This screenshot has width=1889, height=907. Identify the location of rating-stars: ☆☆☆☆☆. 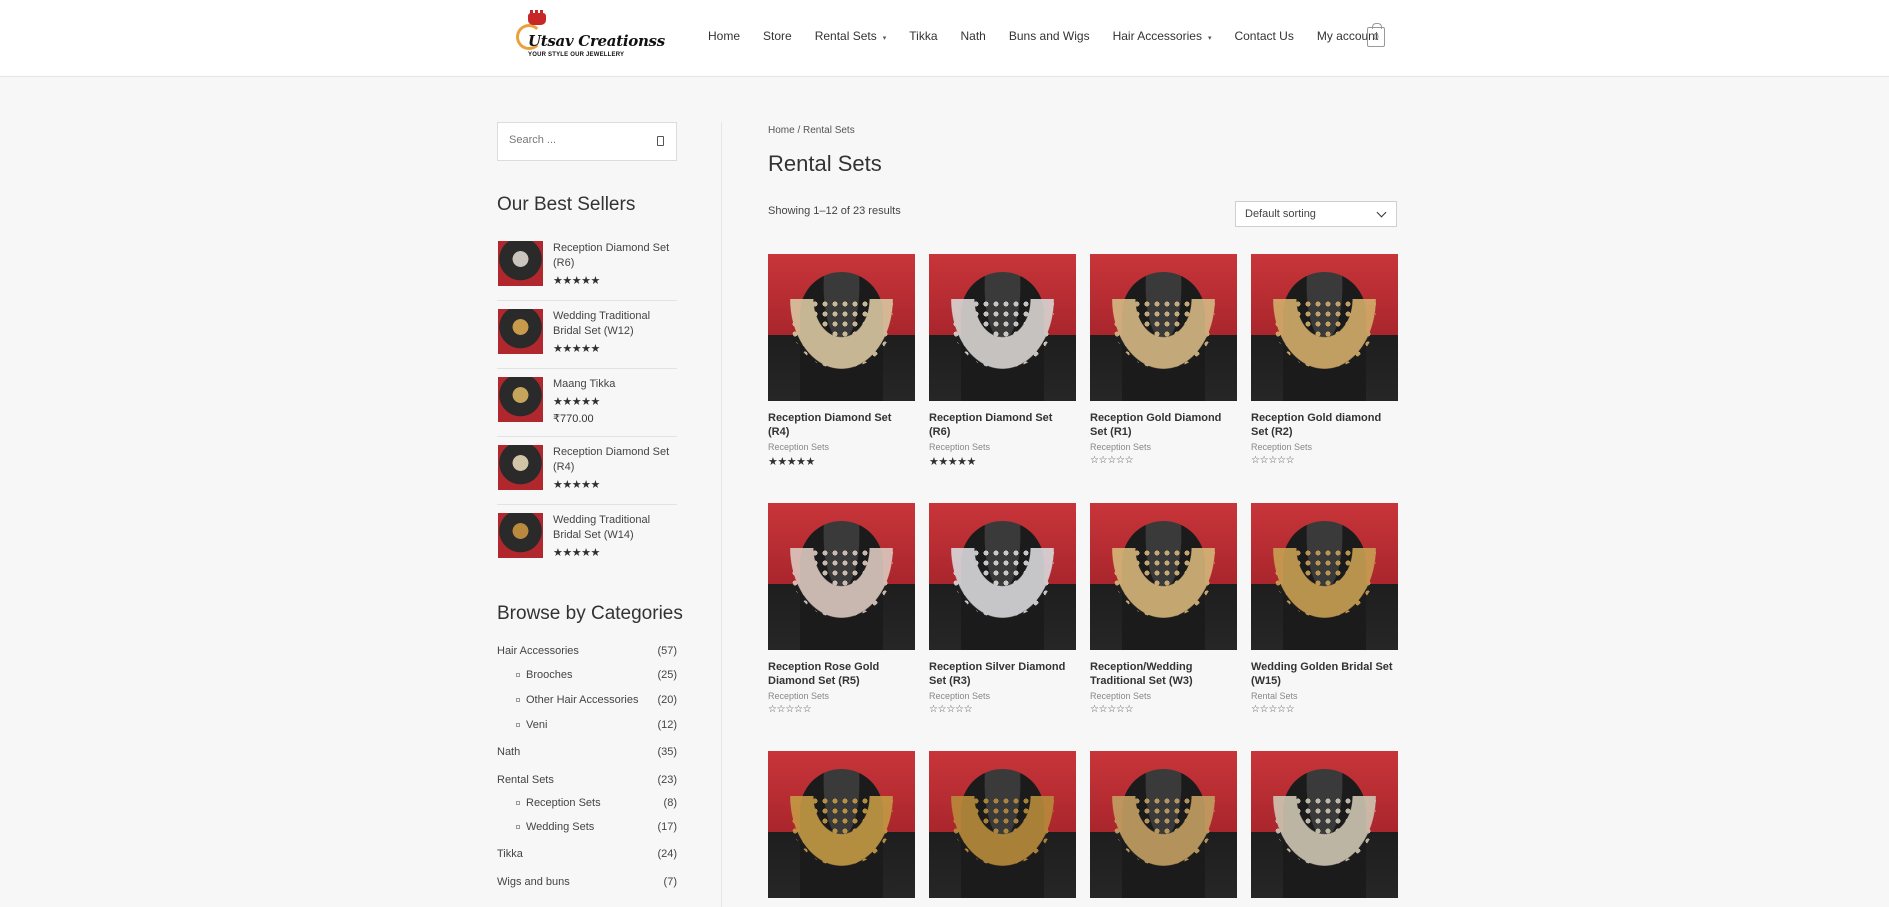
(790, 709).